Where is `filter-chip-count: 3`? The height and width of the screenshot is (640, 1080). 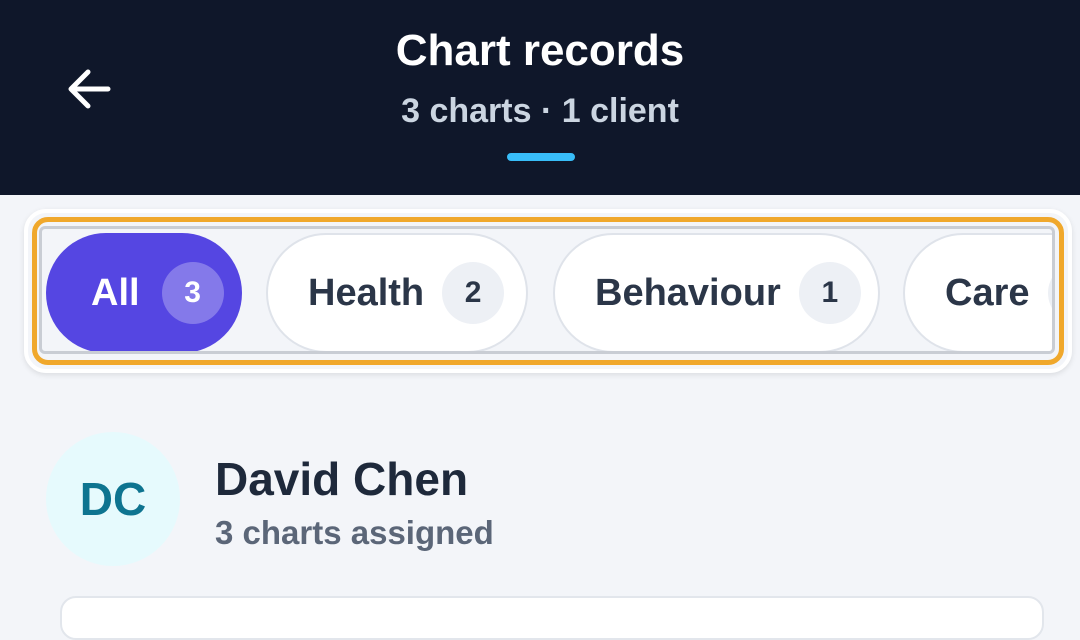 filter-chip-count: 3 is located at coordinates (192, 293).